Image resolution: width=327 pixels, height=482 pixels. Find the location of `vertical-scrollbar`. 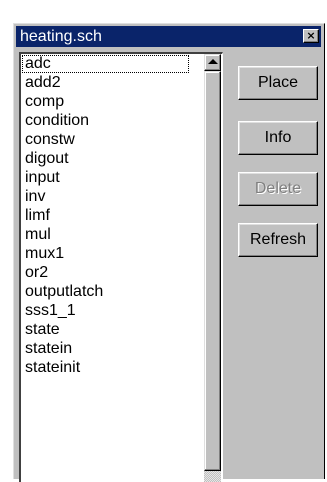

vertical-scrollbar is located at coordinates (212, 268).